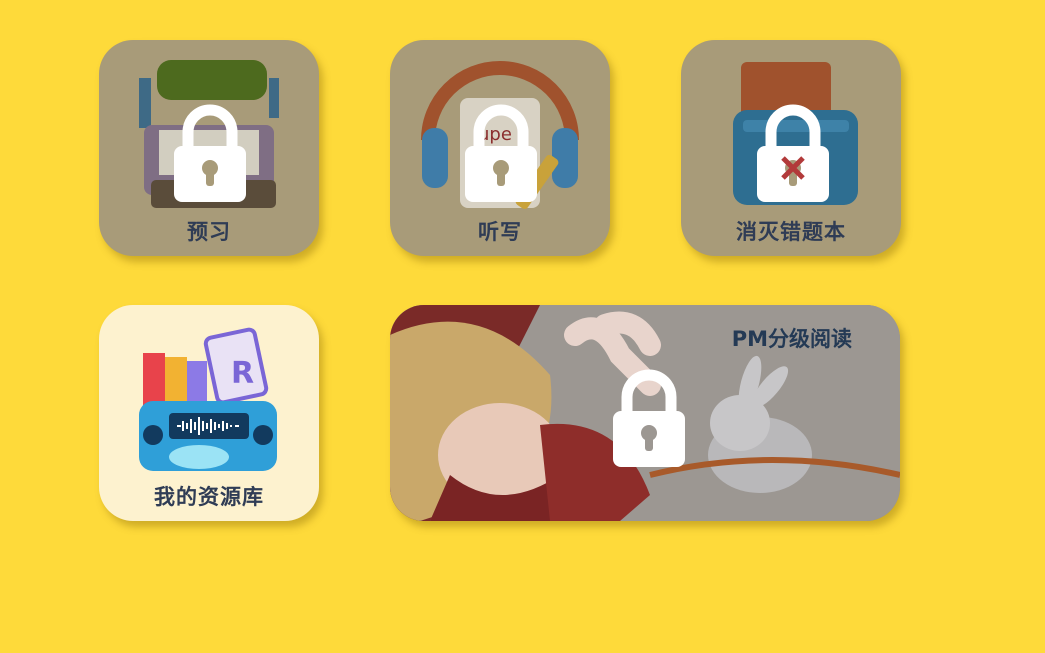 This screenshot has width=1045, height=653. I want to click on banner-title: PM分级阅读, so click(791, 339).